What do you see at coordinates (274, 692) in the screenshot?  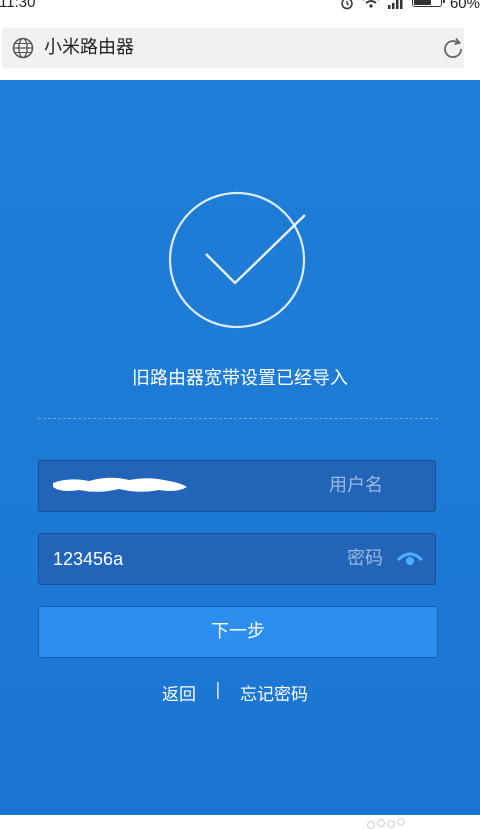 I see `forgot-password-link: 忘记密码` at bounding box center [274, 692].